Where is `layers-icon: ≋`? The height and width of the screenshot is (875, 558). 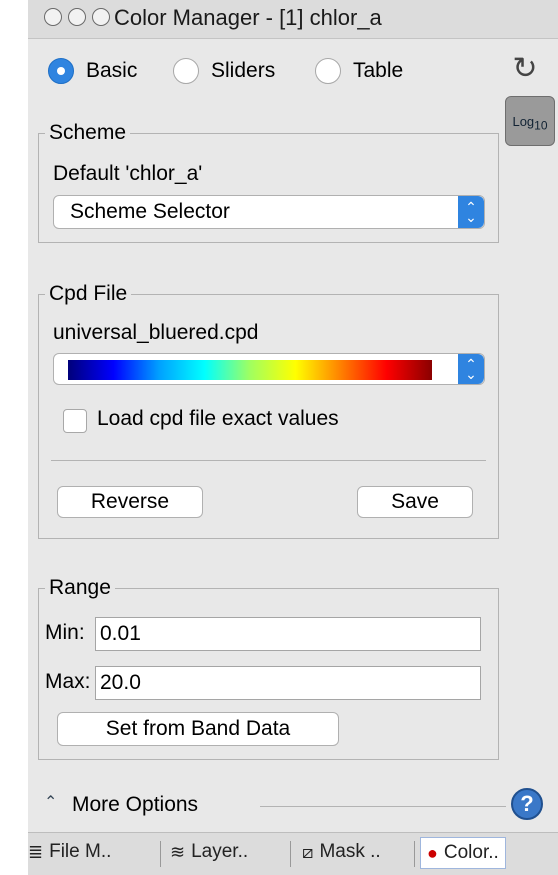 layers-icon: ≋ is located at coordinates (178, 851).